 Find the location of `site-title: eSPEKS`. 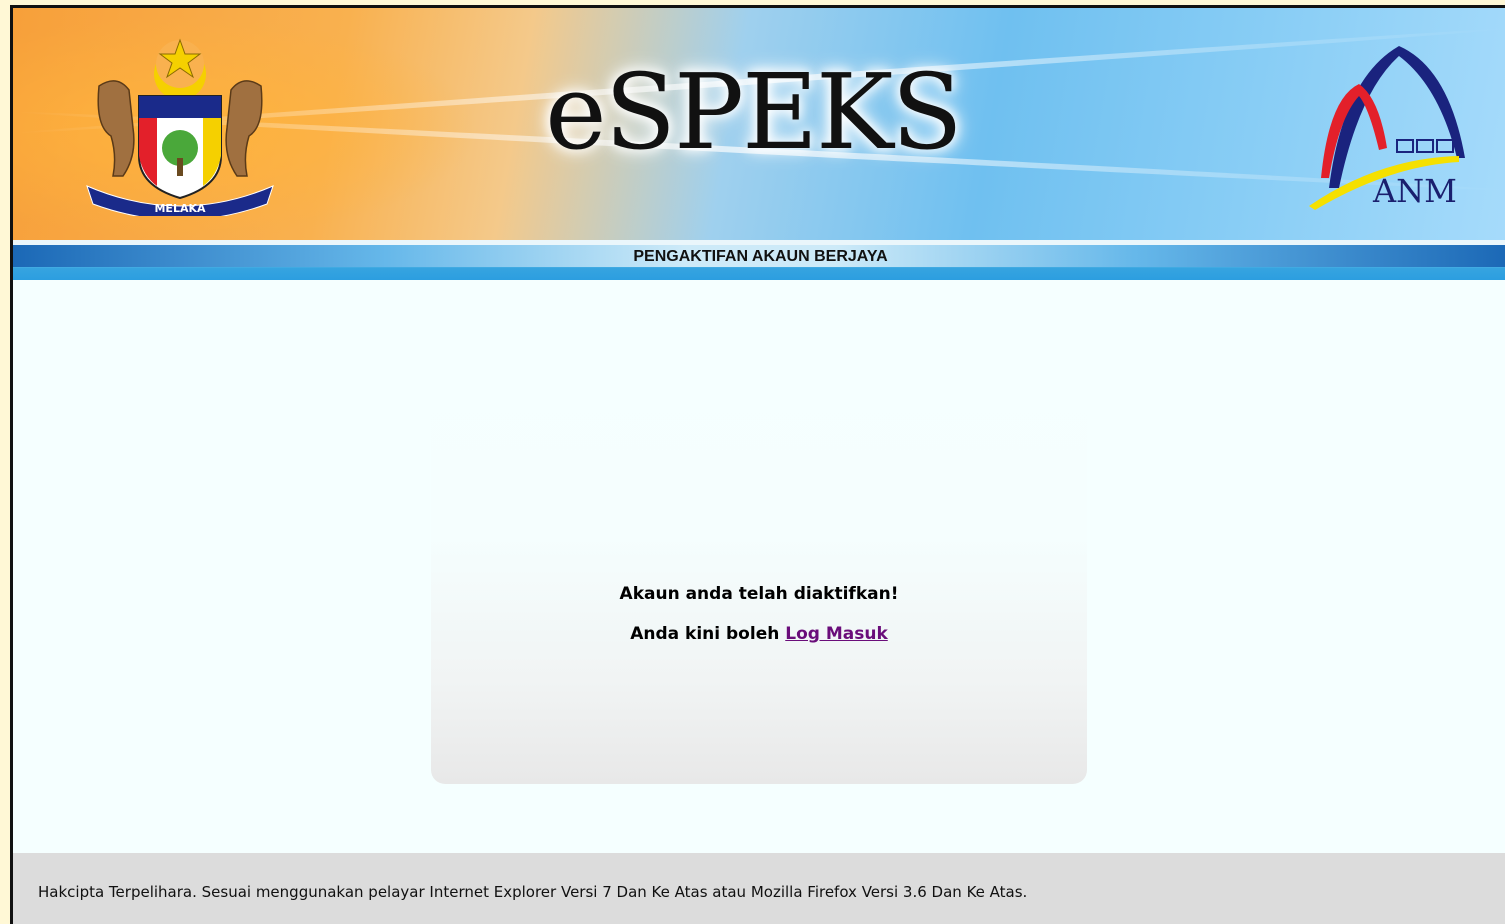

site-title: eSPEKS is located at coordinates (754, 112).